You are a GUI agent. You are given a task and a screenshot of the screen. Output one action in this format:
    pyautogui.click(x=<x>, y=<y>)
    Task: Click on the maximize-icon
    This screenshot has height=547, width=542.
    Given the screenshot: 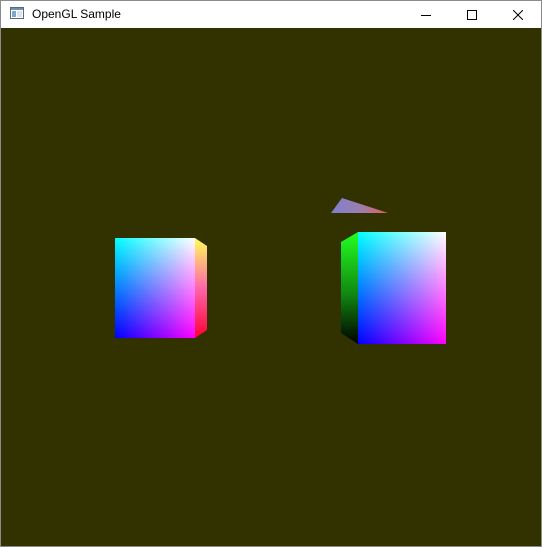 What is the action you would take?
    pyautogui.click(x=472, y=14)
    